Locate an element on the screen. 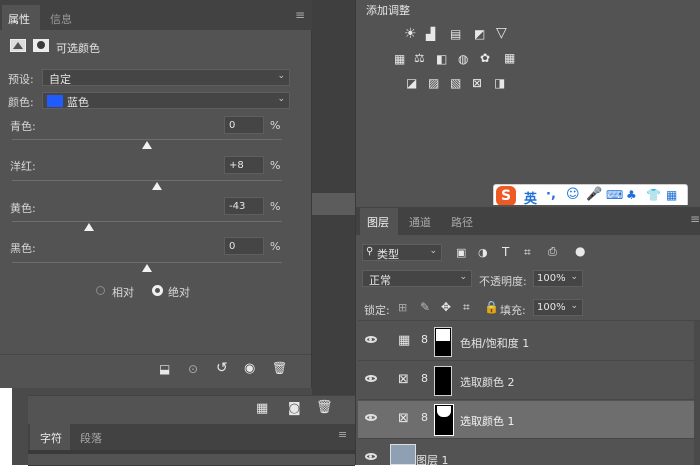  curves-icon: ▤ is located at coordinates (455, 34).